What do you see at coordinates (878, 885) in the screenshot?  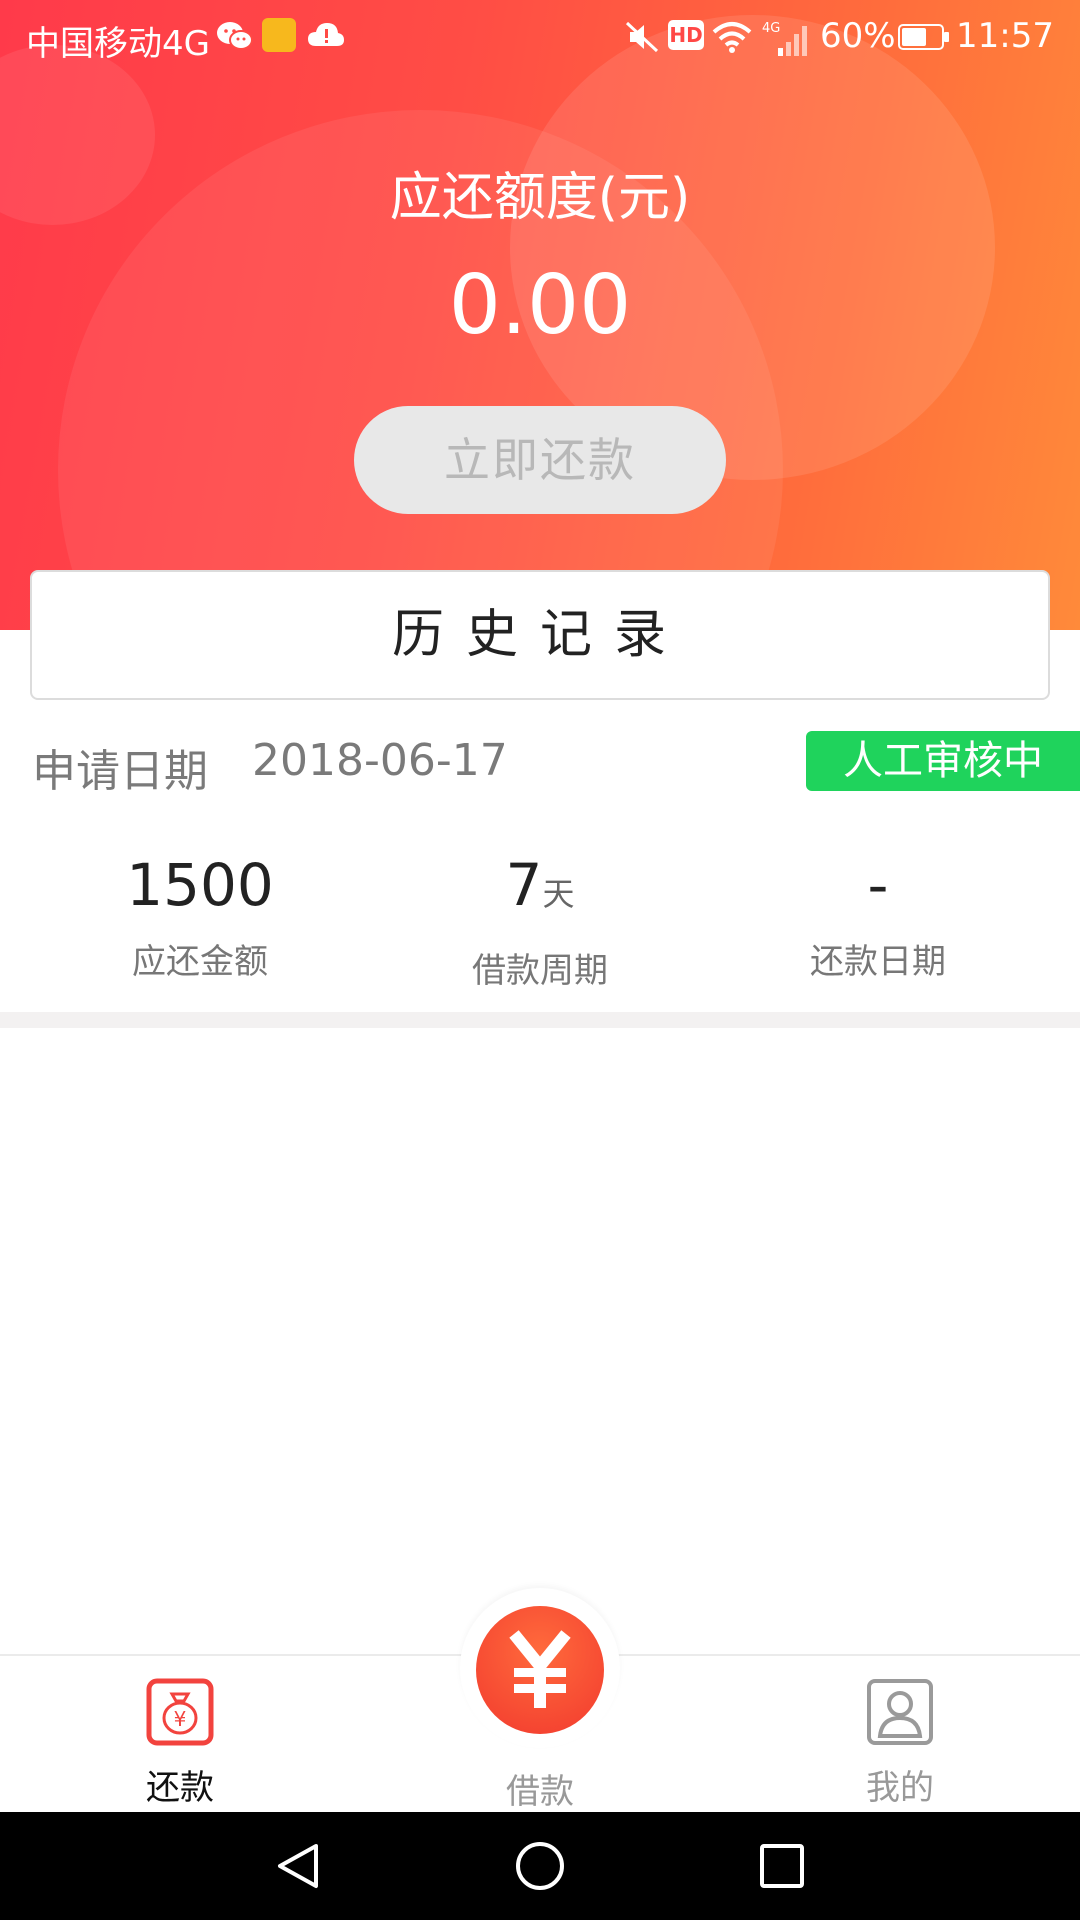 I see `stat-value: -` at bounding box center [878, 885].